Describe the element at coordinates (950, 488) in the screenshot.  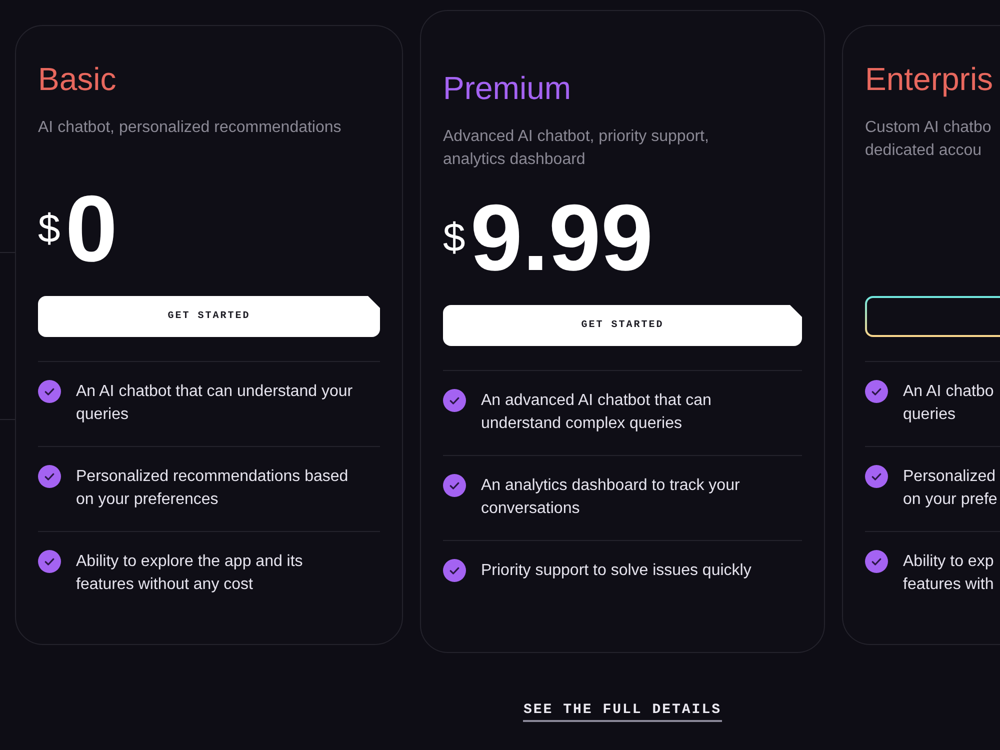
I see `feature-text: Personalized on your prefe` at that location.